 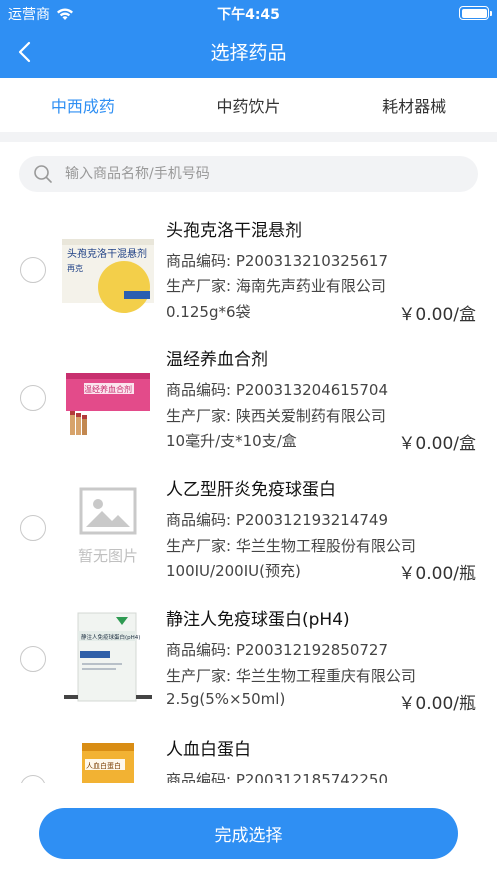 What do you see at coordinates (277, 777) in the screenshot?
I see `product-code: 商品编码: P200312185742250` at bounding box center [277, 777].